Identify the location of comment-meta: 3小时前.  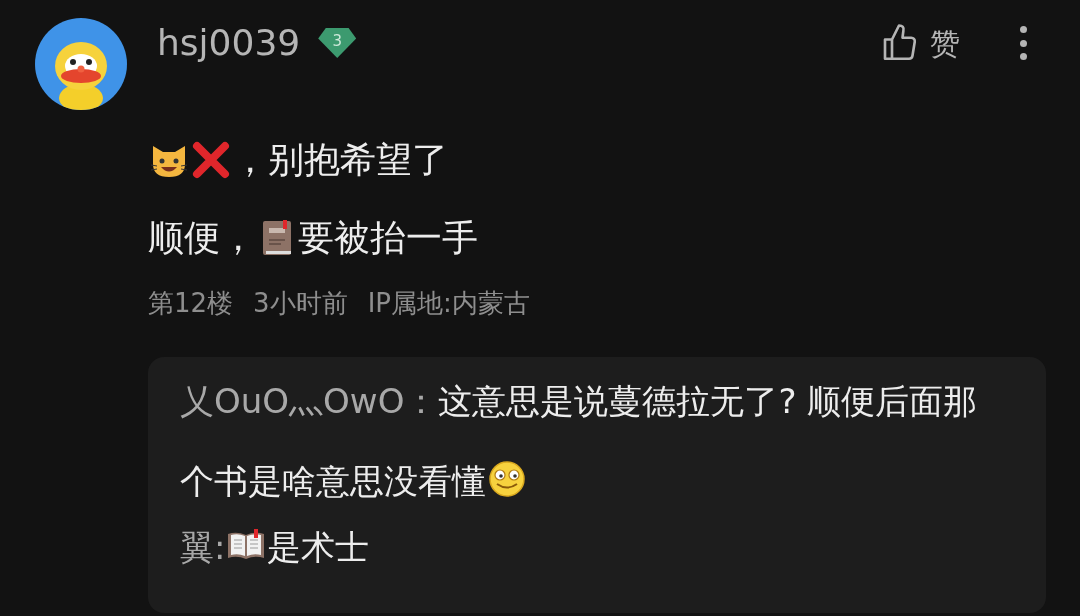
(300, 303).